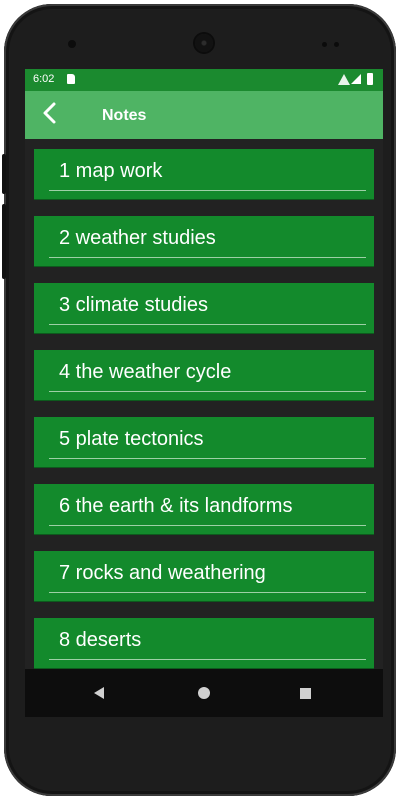  What do you see at coordinates (137, 238) in the screenshot?
I see `list-item-label: 2 weather studies` at bounding box center [137, 238].